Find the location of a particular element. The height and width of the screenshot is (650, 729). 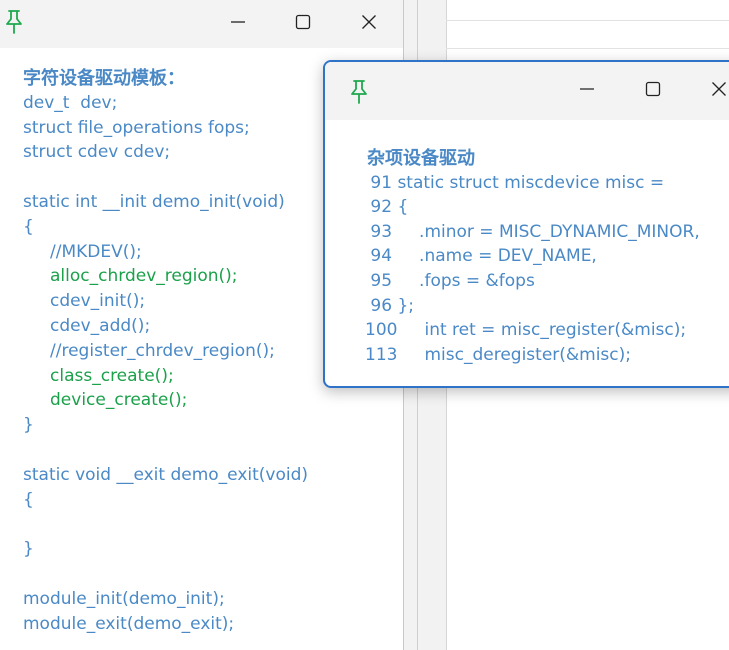

code-line: 113 misc_deregister(&misc); is located at coordinates (498, 354).